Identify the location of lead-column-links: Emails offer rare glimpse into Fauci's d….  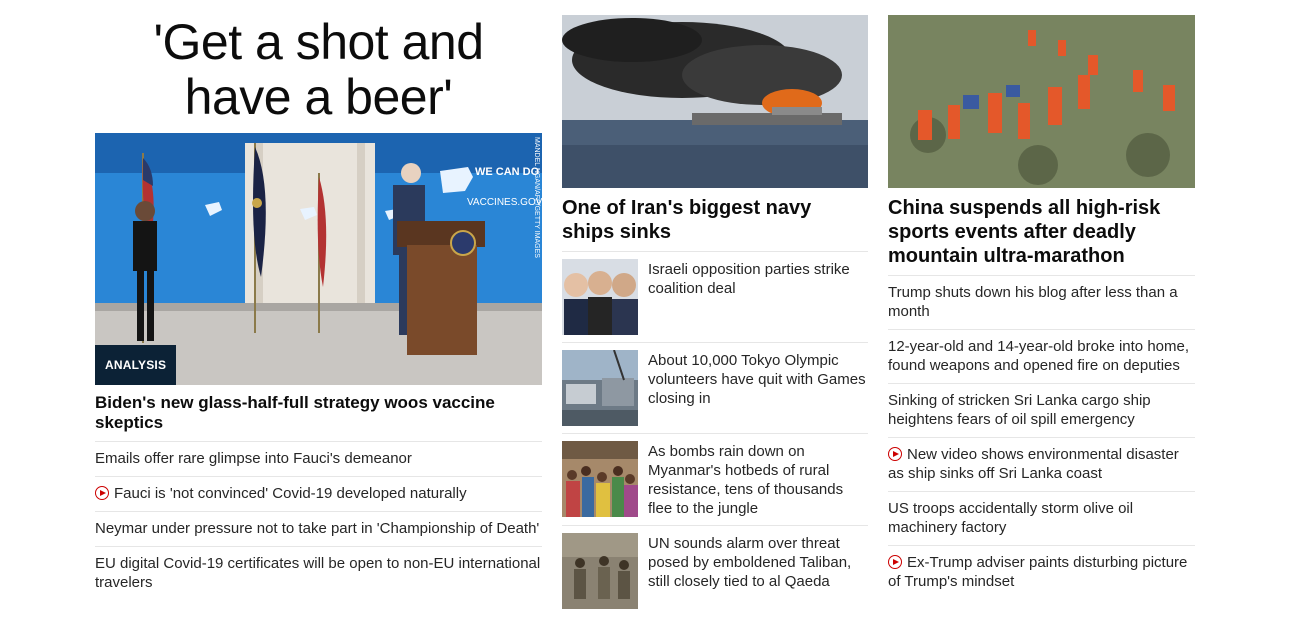
(318, 521).